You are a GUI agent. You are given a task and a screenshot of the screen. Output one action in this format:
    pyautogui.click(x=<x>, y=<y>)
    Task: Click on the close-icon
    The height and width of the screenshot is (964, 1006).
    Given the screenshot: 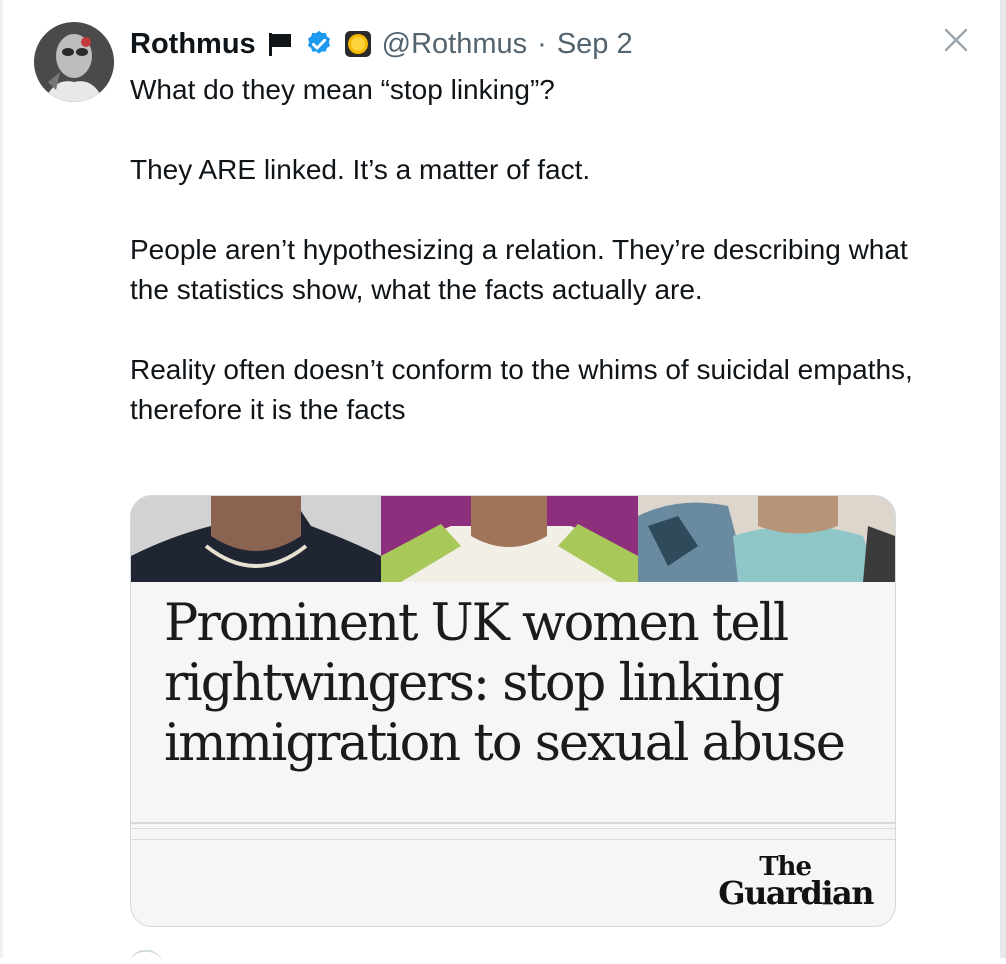 What is the action you would take?
    pyautogui.click(x=956, y=40)
    